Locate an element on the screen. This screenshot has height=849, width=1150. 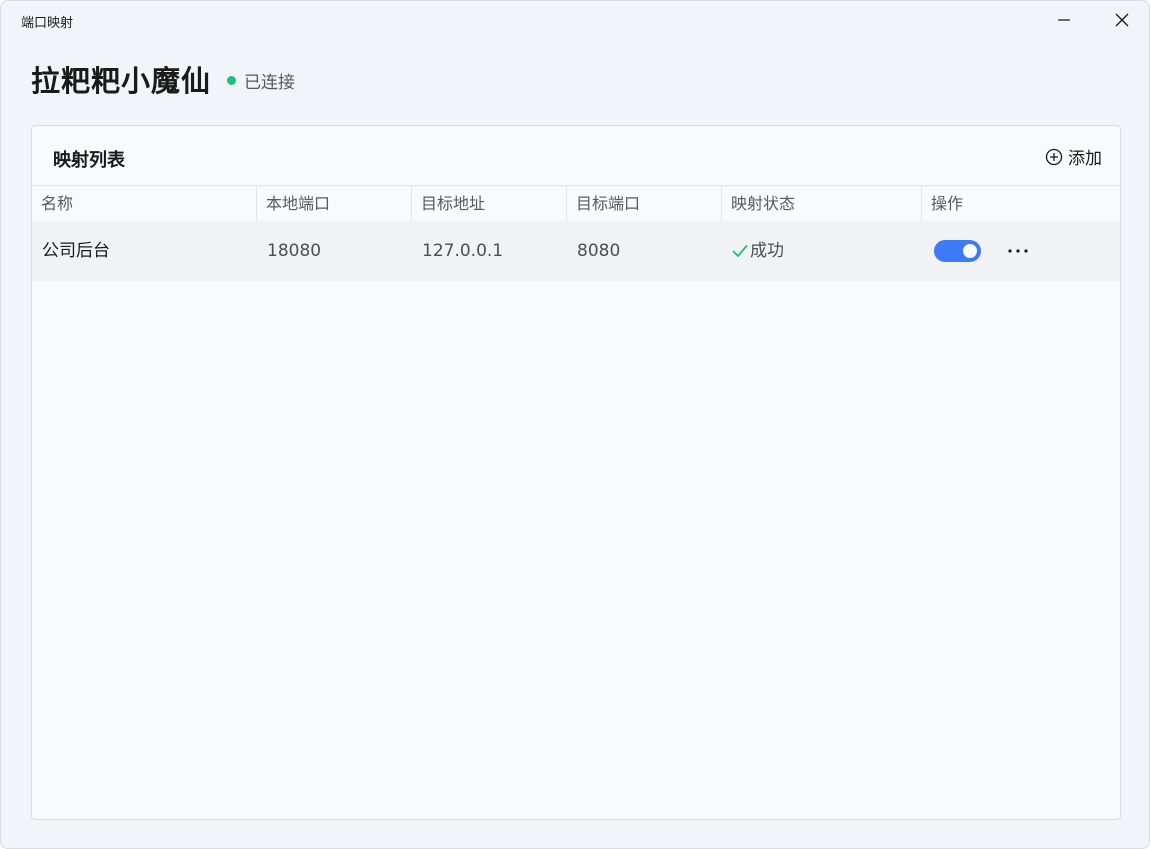
column-header-status: 映射状态 is located at coordinates (822, 203).